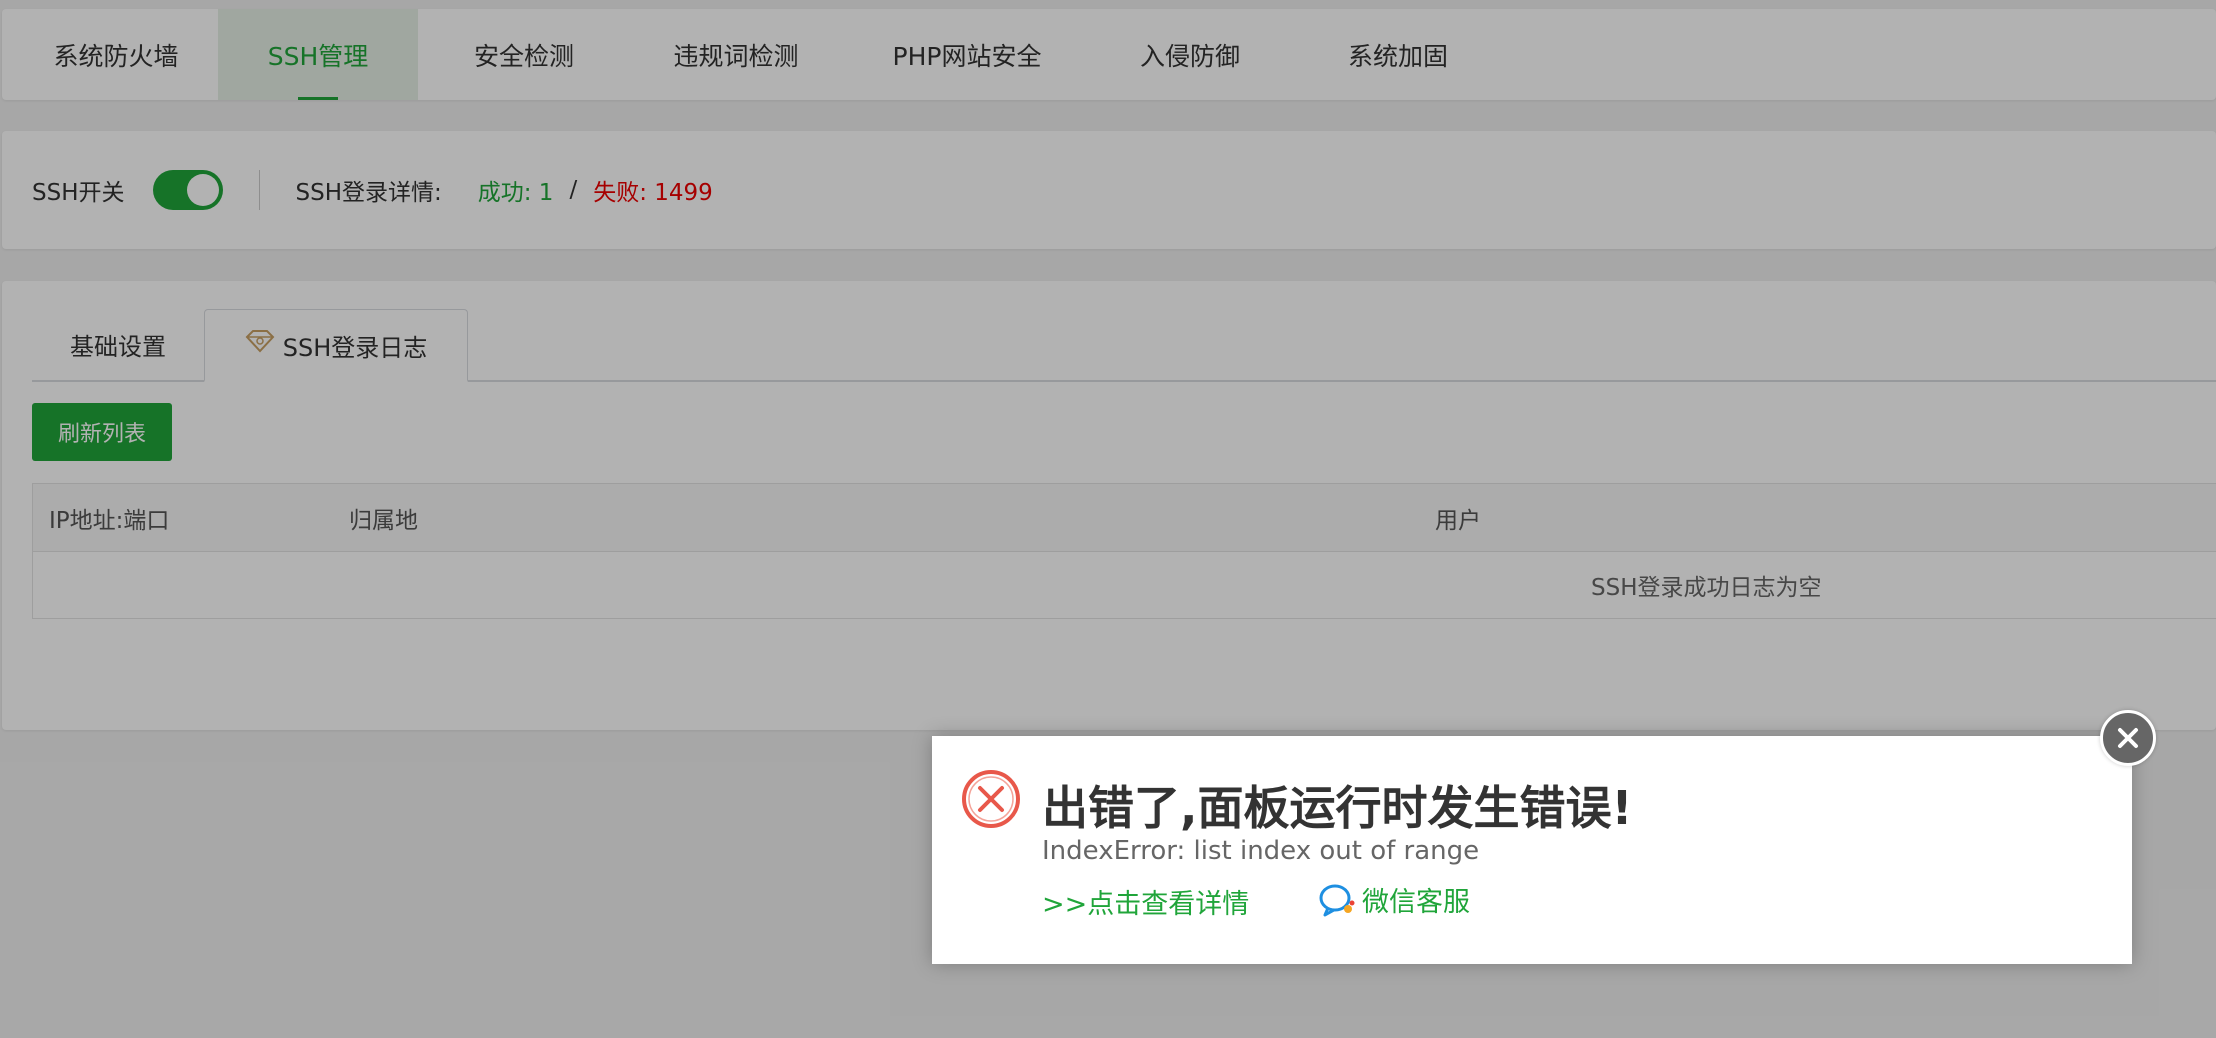 The width and height of the screenshot is (2216, 1038). What do you see at coordinates (1416, 902) in the screenshot?
I see `wechat-support-label: 微信客服` at bounding box center [1416, 902].